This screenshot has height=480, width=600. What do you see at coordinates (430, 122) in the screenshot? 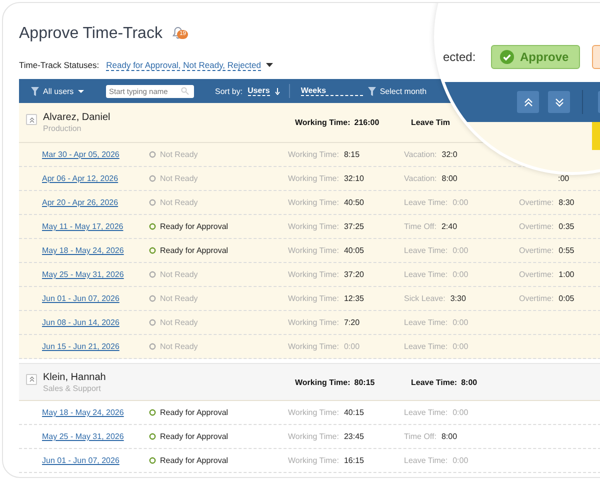
I see `summary-label: Leave Tim` at bounding box center [430, 122].